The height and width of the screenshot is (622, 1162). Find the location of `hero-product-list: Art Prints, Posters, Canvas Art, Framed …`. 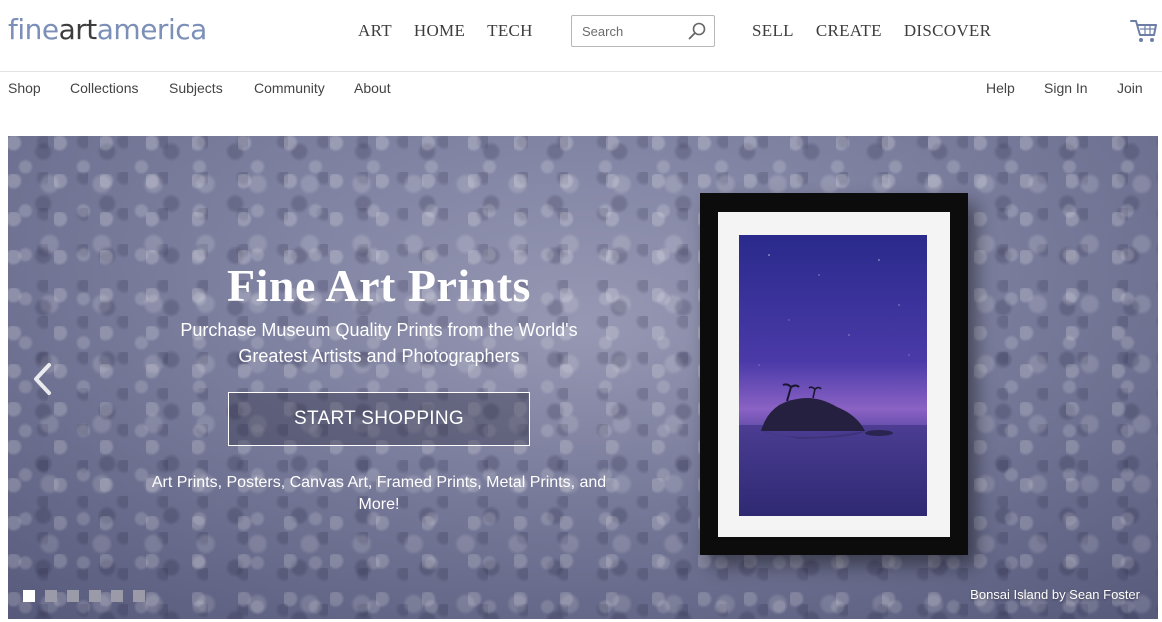

hero-product-list: Art Prints, Posters, Canvas Art, Framed … is located at coordinates (379, 494).